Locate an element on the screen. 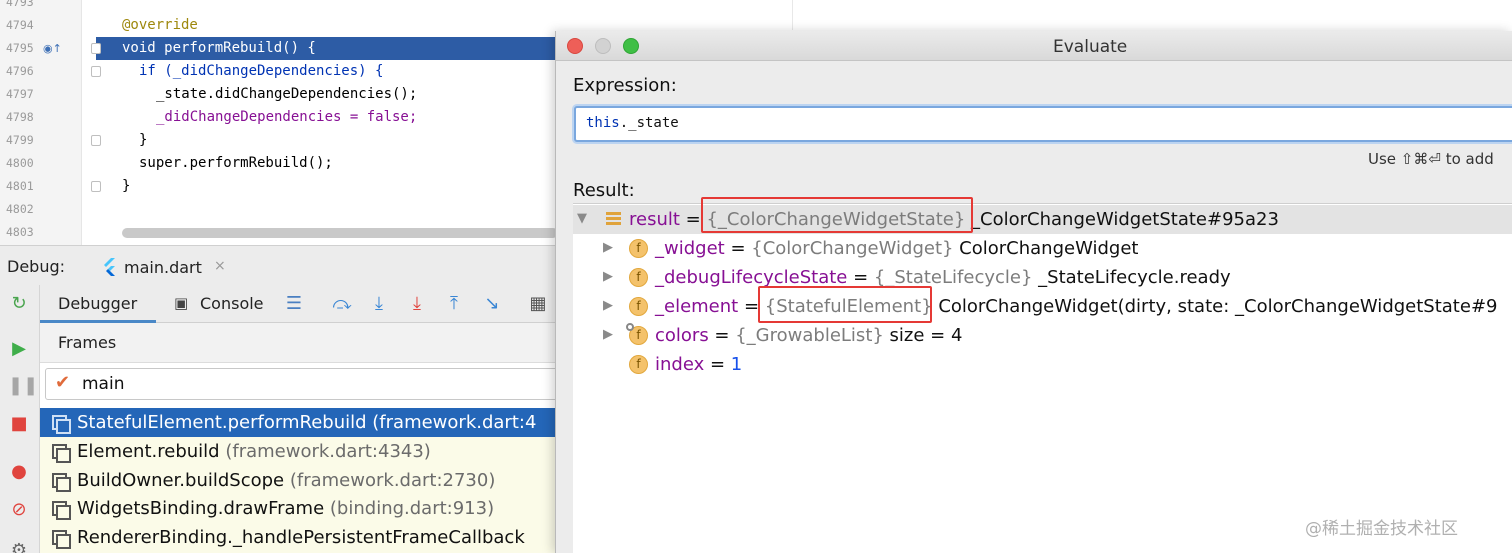 This screenshot has height=553, width=1512. expression-label: Expression: is located at coordinates (625, 85).